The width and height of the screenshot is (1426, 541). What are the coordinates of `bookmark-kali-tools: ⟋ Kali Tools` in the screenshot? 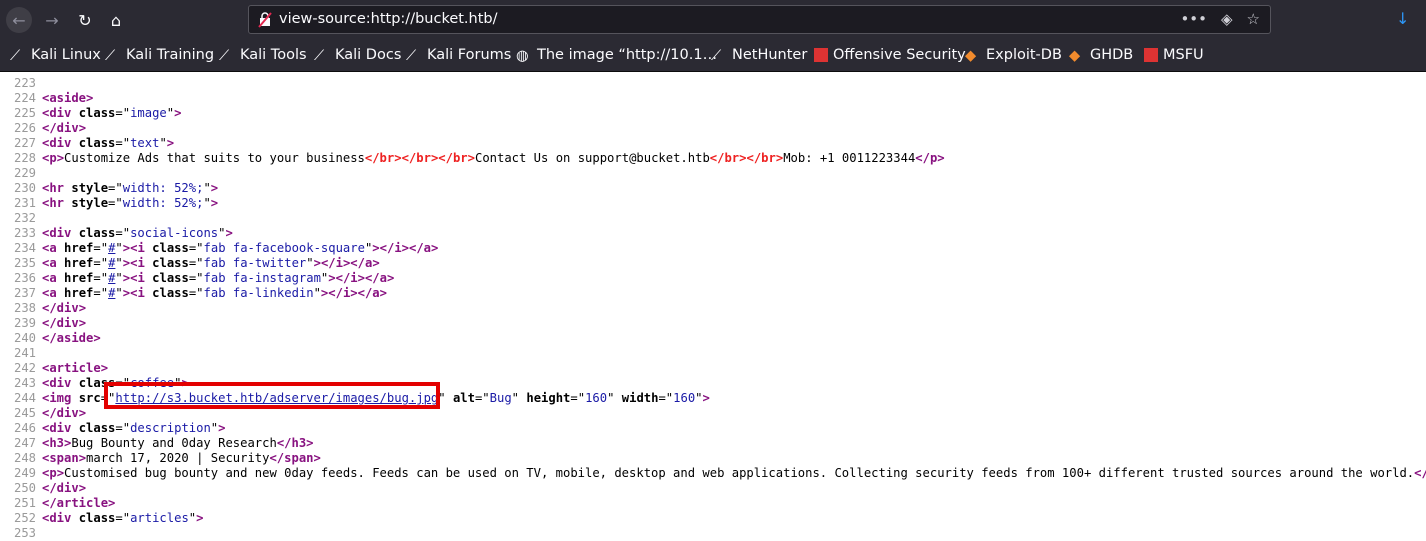 It's located at (263, 55).